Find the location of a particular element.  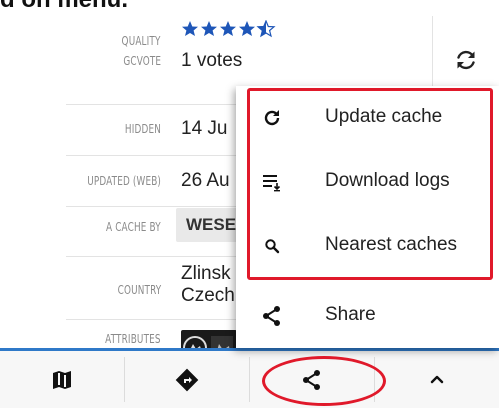

votes-count: 1 votes is located at coordinates (212, 60).